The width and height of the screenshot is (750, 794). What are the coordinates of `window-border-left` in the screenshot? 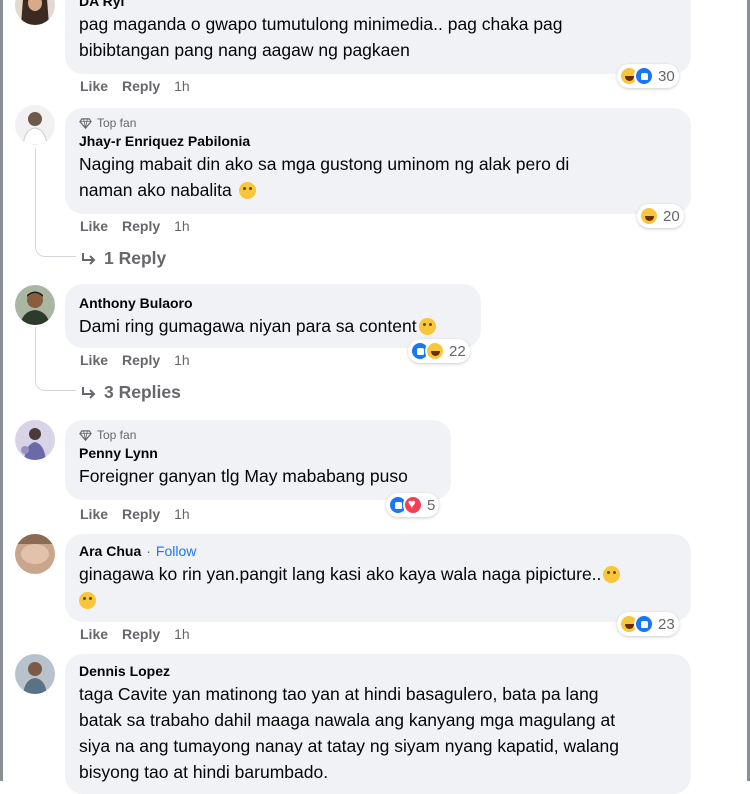 It's located at (1, 390).